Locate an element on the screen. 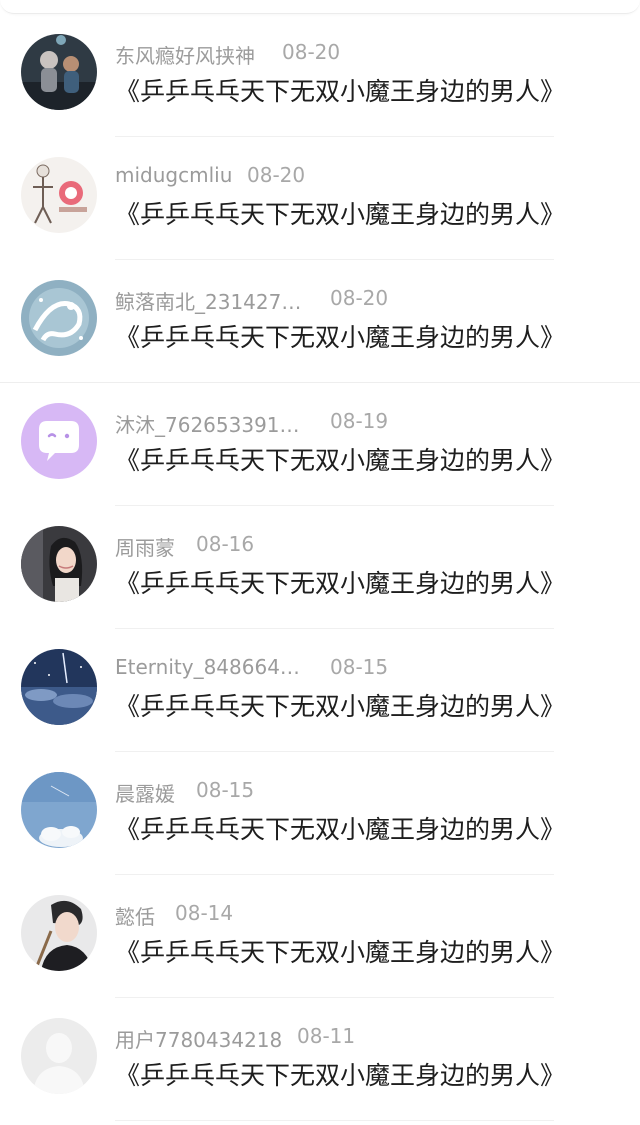 The height and width of the screenshot is (1125, 640). item-meta: 懿佸 08-14 is located at coordinates (365, 916).